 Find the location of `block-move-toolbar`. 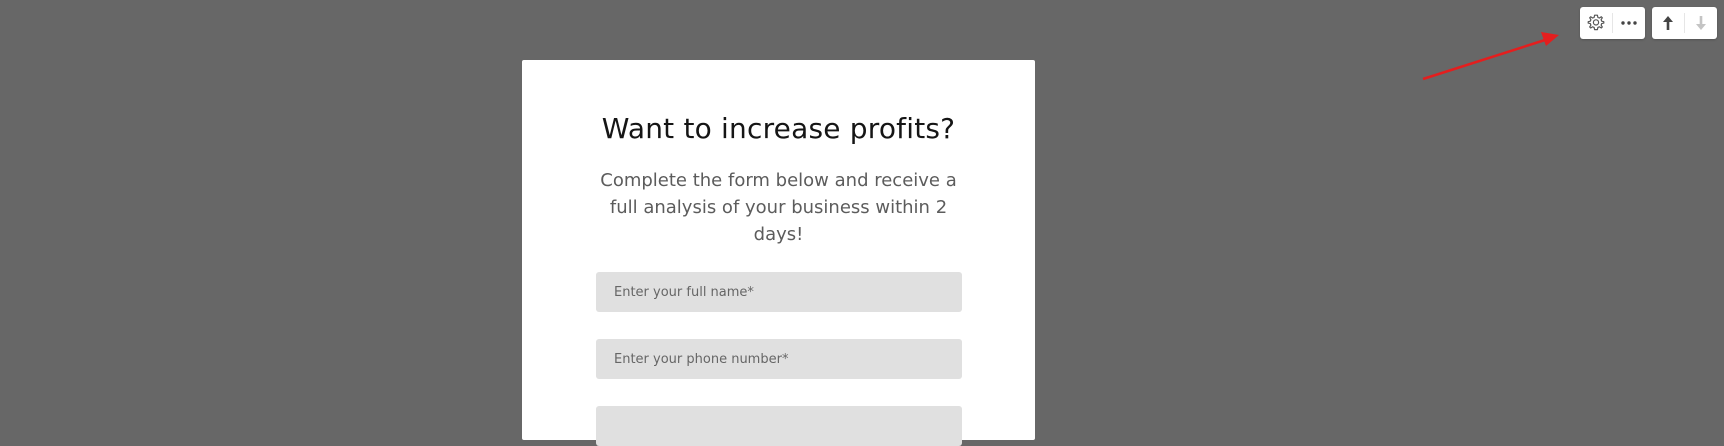

block-move-toolbar is located at coordinates (1684, 23).